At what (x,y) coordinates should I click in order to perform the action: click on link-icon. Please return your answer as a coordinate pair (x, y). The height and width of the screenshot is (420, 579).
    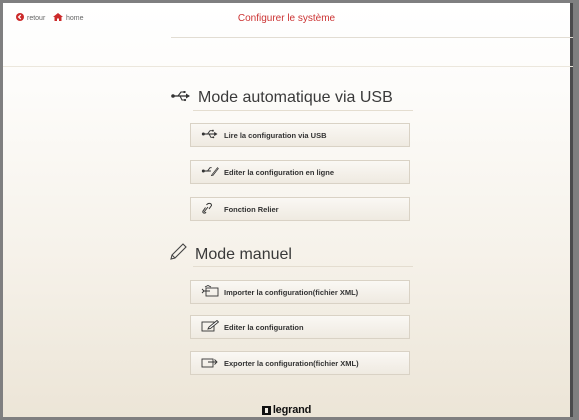
    Looking at the image, I should click on (210, 209).